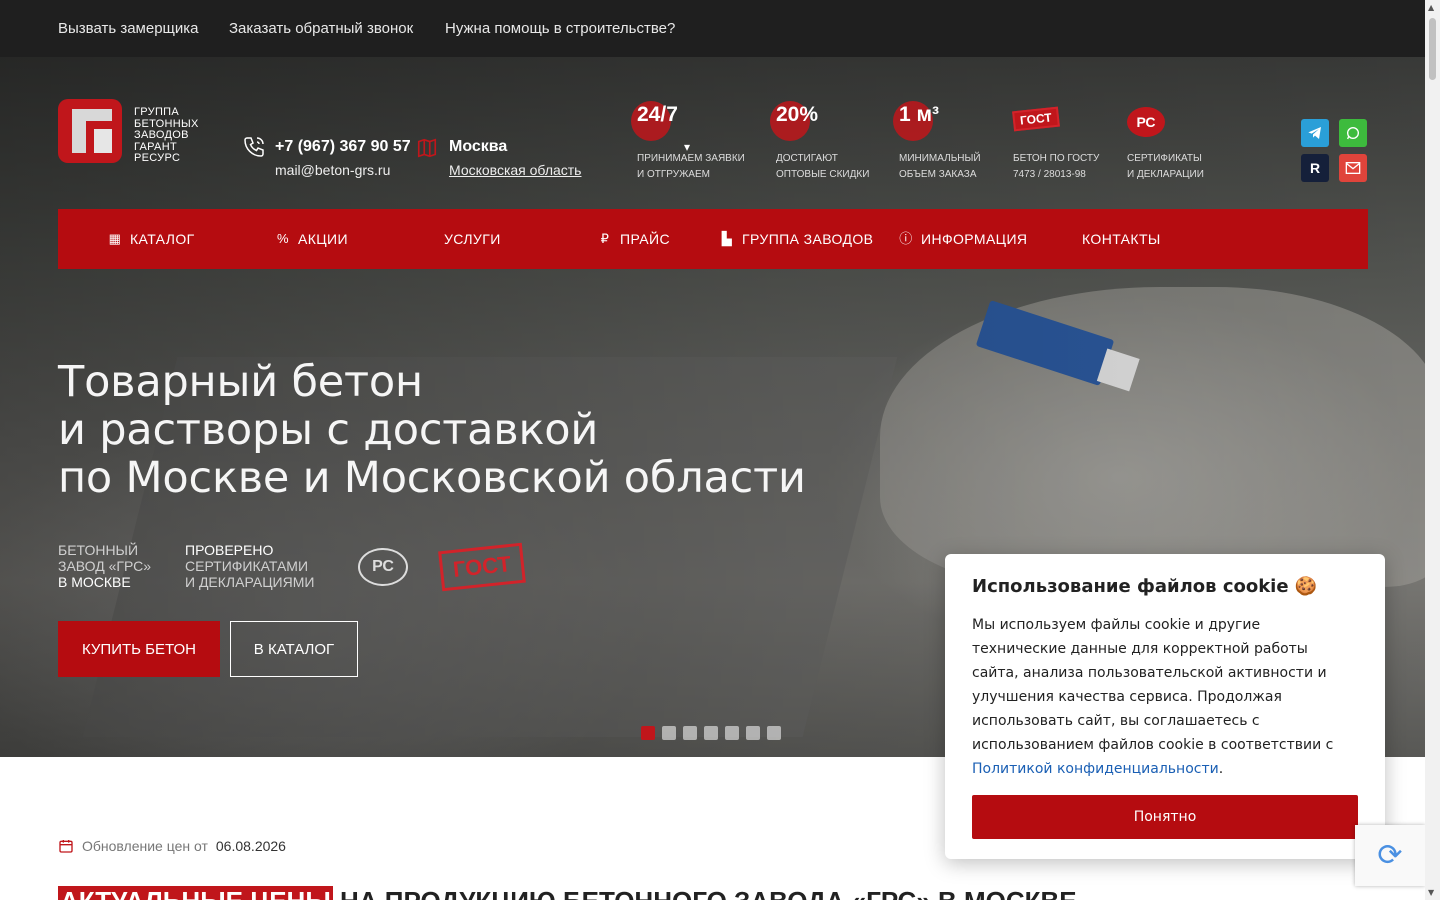 This screenshot has height=900, width=1440. Describe the element at coordinates (312, 239) in the screenshot. I see `nav-item-promotions: % АКЦИИ` at that location.